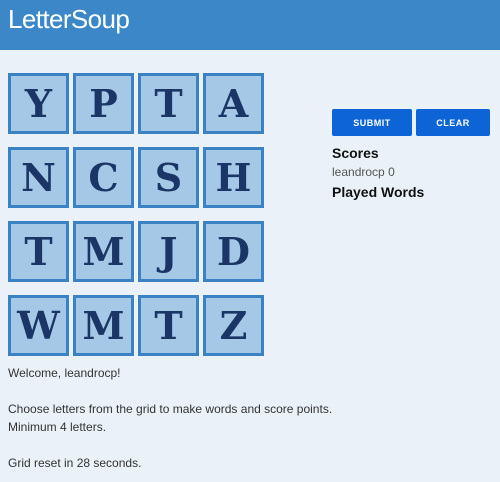 This screenshot has width=500, height=482. I want to click on score-entry: leandrocp 0, so click(363, 172).